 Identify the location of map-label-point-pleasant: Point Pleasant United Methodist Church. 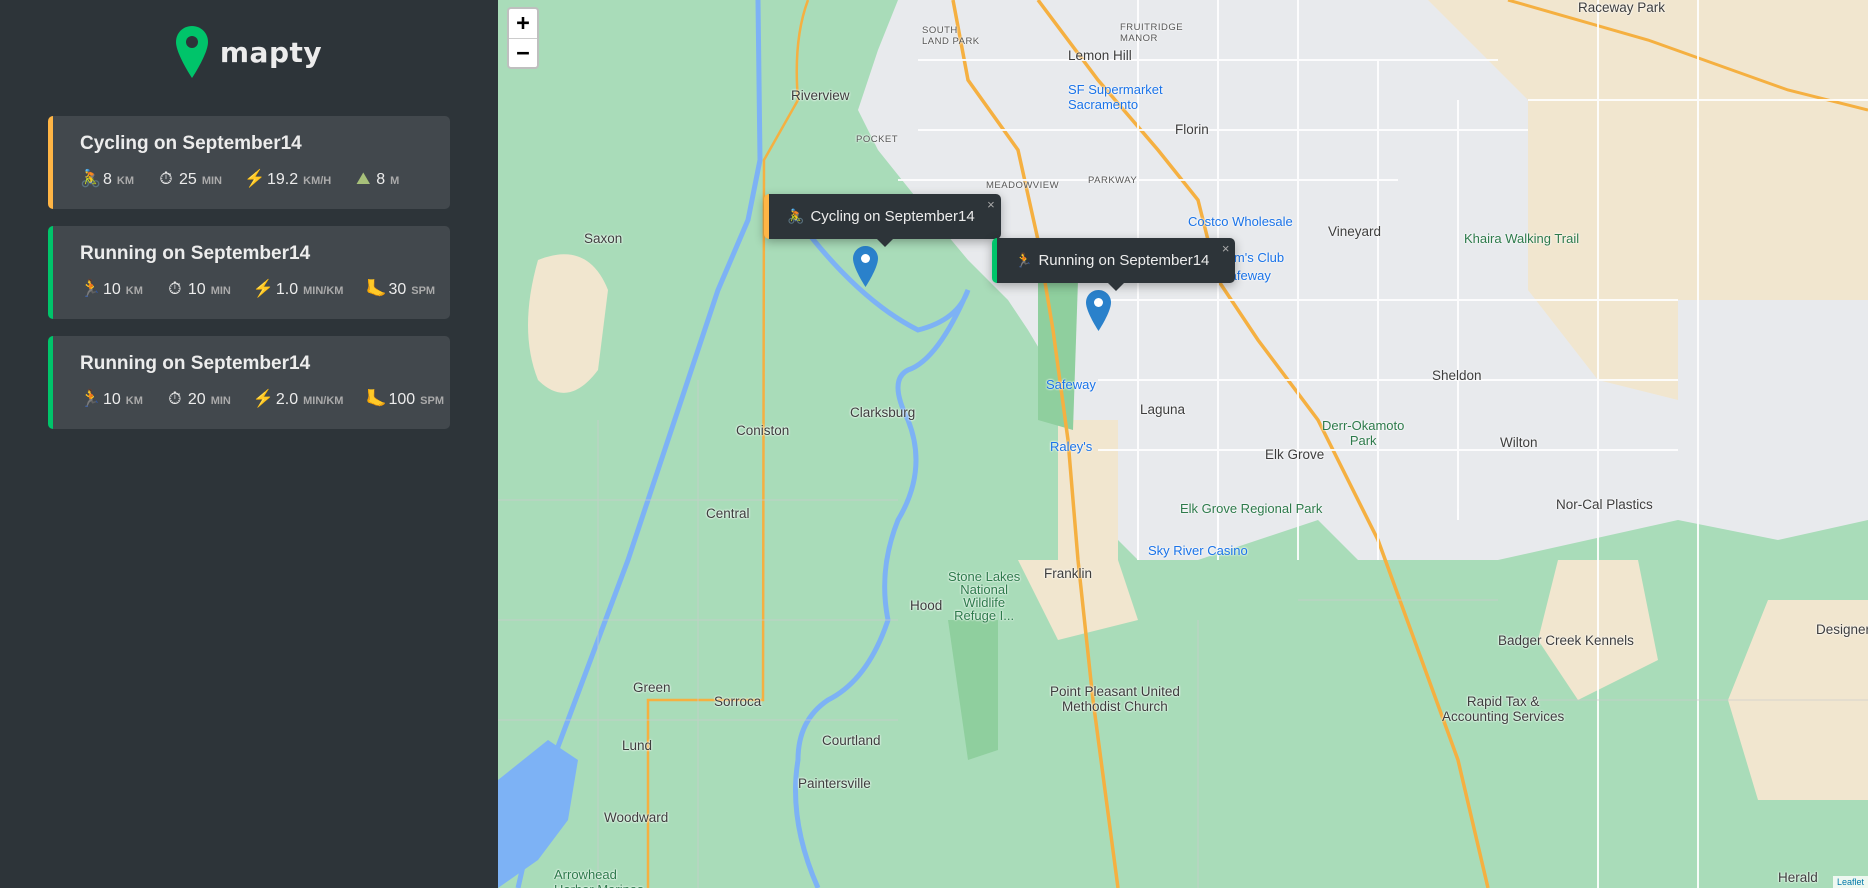
(1115, 699).